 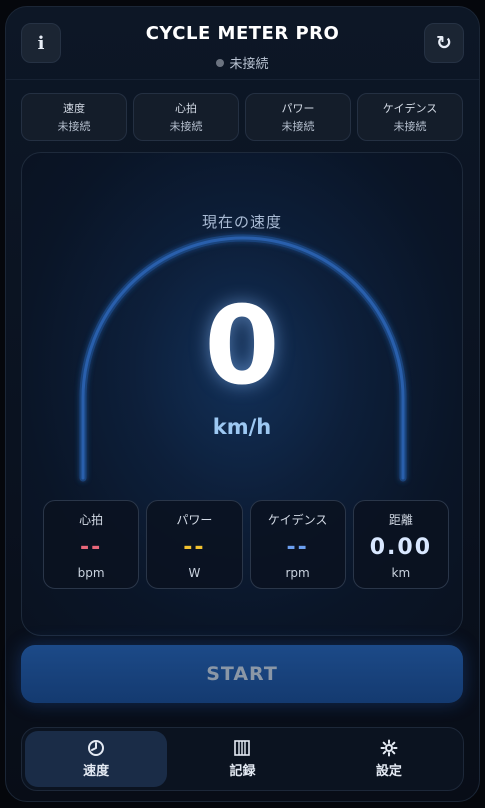 I want to click on sensor-name: パワー, so click(x=298, y=108).